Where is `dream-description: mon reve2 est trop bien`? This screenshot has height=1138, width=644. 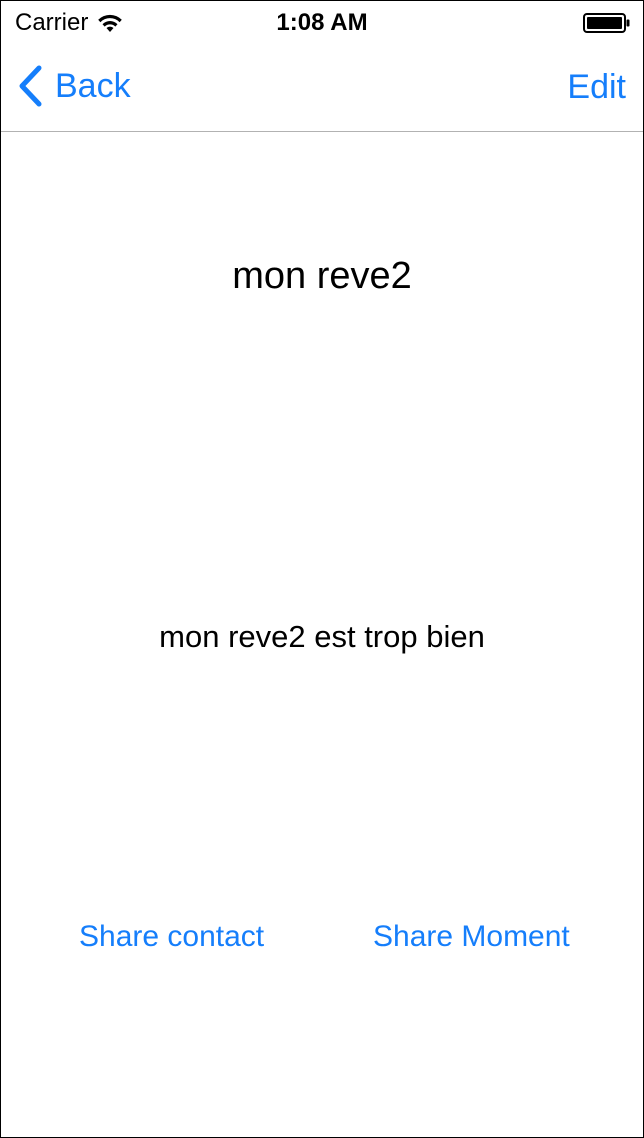 dream-description: mon reve2 est trop bien is located at coordinates (322, 636).